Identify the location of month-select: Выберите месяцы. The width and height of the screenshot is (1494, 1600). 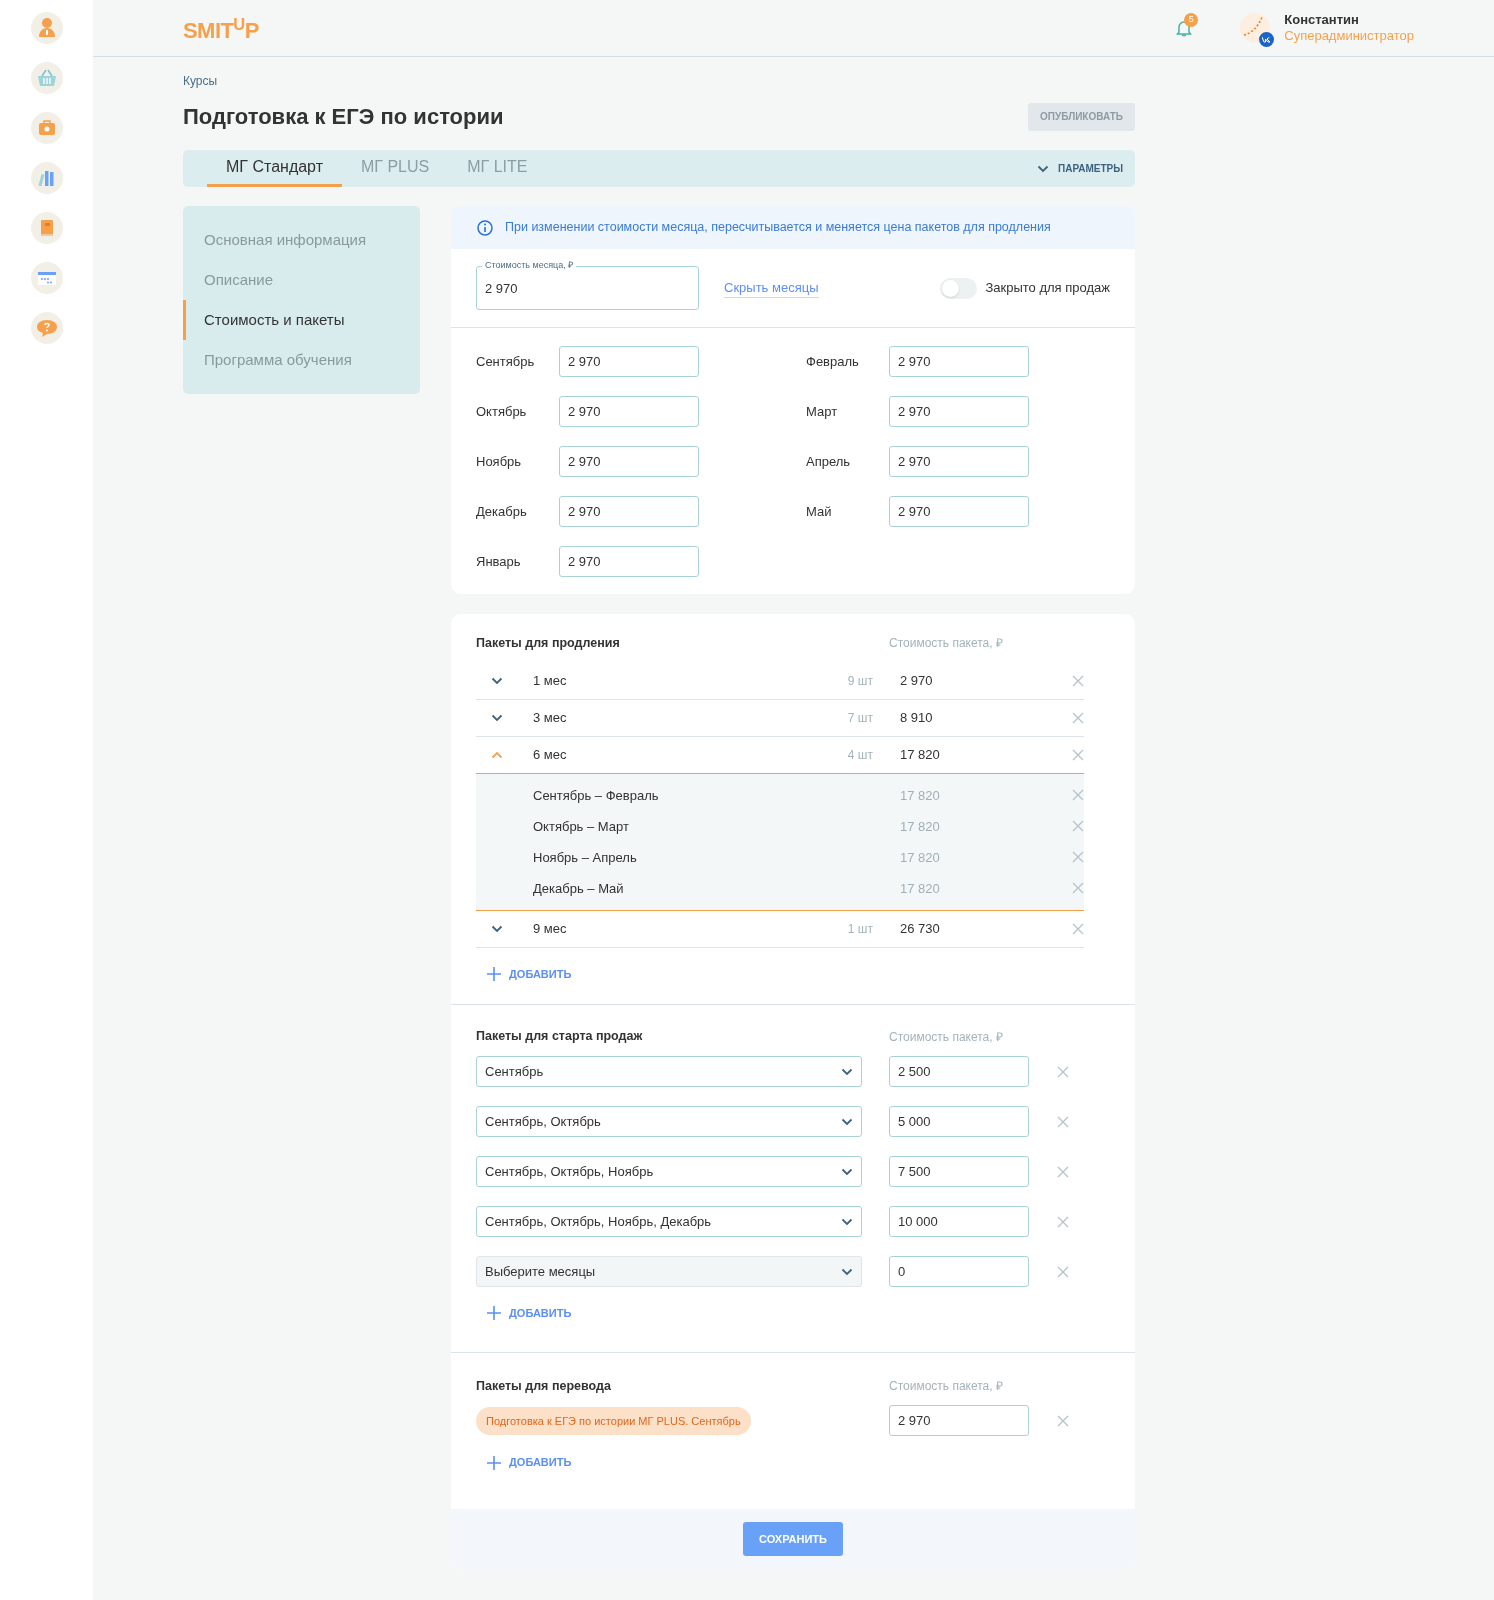
(669, 1271).